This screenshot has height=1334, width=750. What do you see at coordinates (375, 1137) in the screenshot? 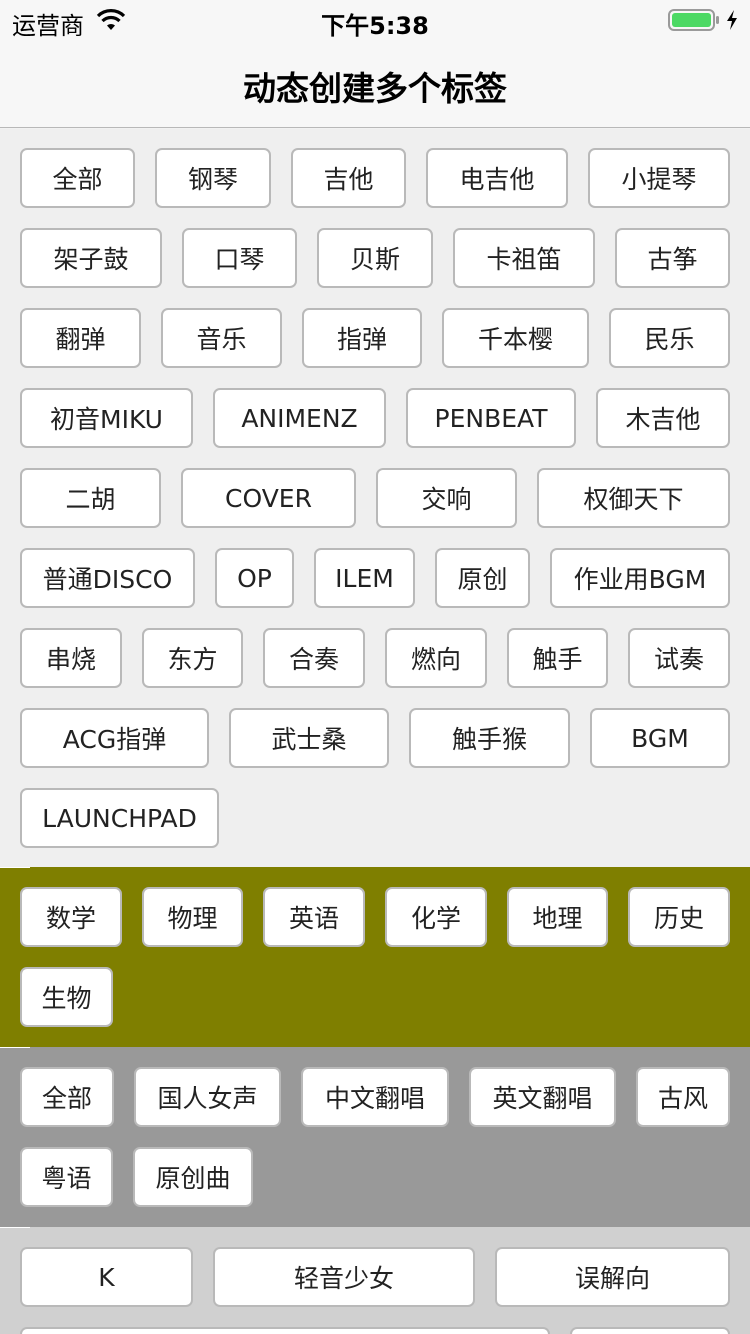
I see `tag-section-vocals: 全部 国人女声 中文翻唱 英文翻唱 古风 粤语 原创曲` at bounding box center [375, 1137].